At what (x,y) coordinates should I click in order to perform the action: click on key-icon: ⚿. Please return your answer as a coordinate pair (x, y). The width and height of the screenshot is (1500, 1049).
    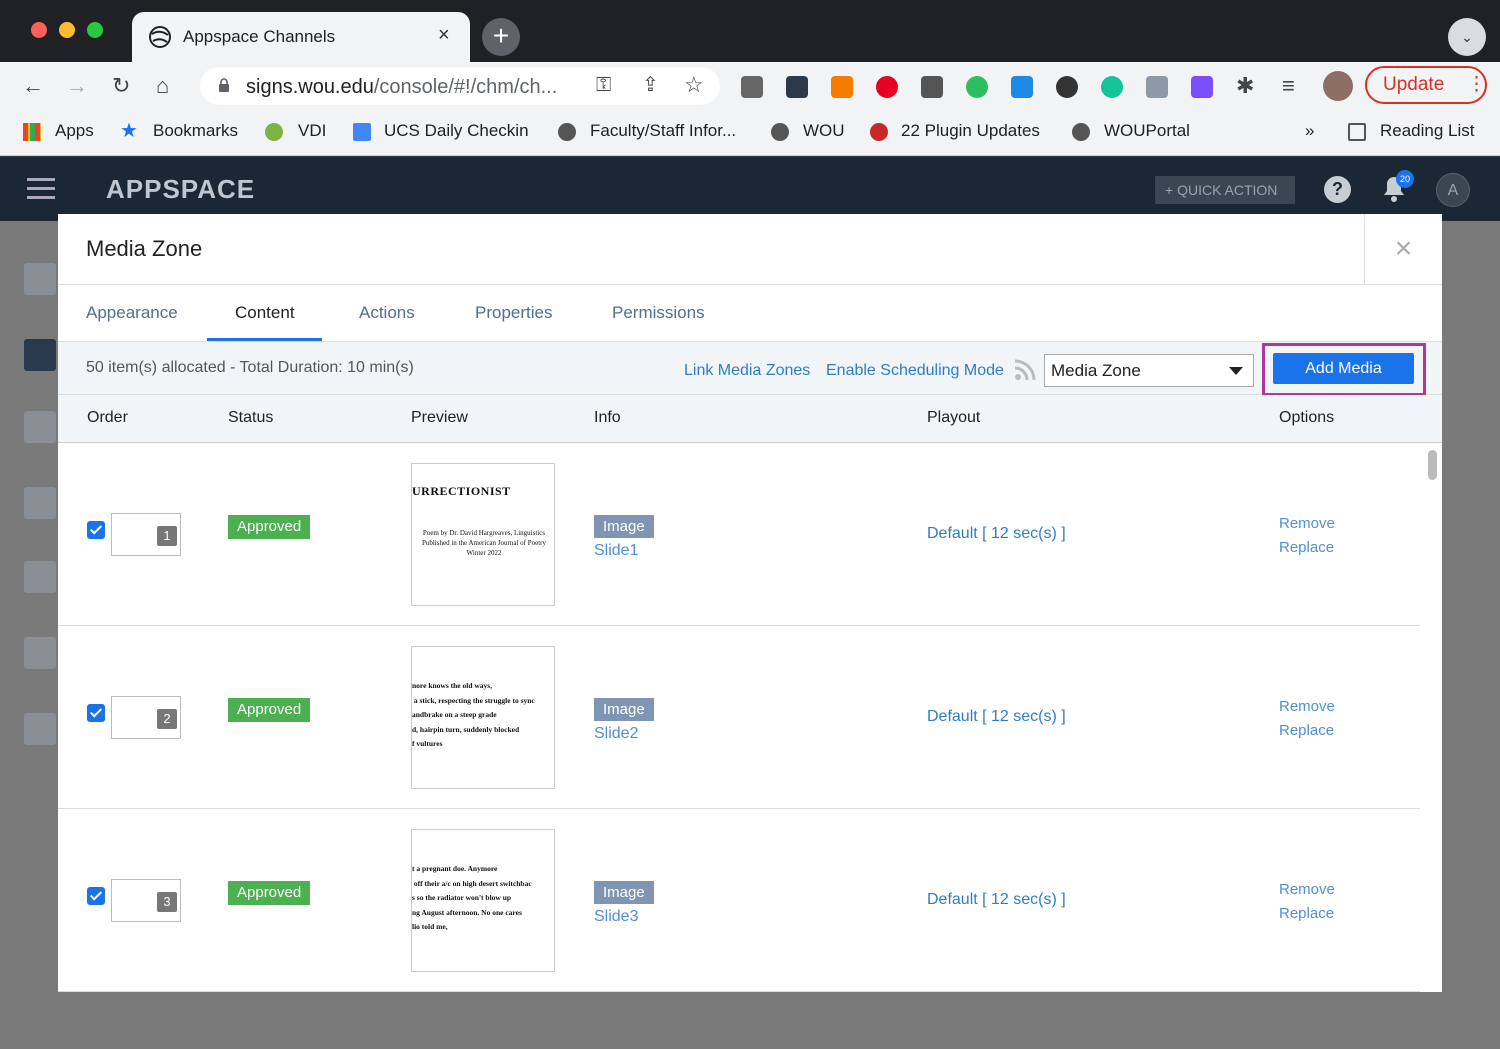
    Looking at the image, I should click on (603, 85).